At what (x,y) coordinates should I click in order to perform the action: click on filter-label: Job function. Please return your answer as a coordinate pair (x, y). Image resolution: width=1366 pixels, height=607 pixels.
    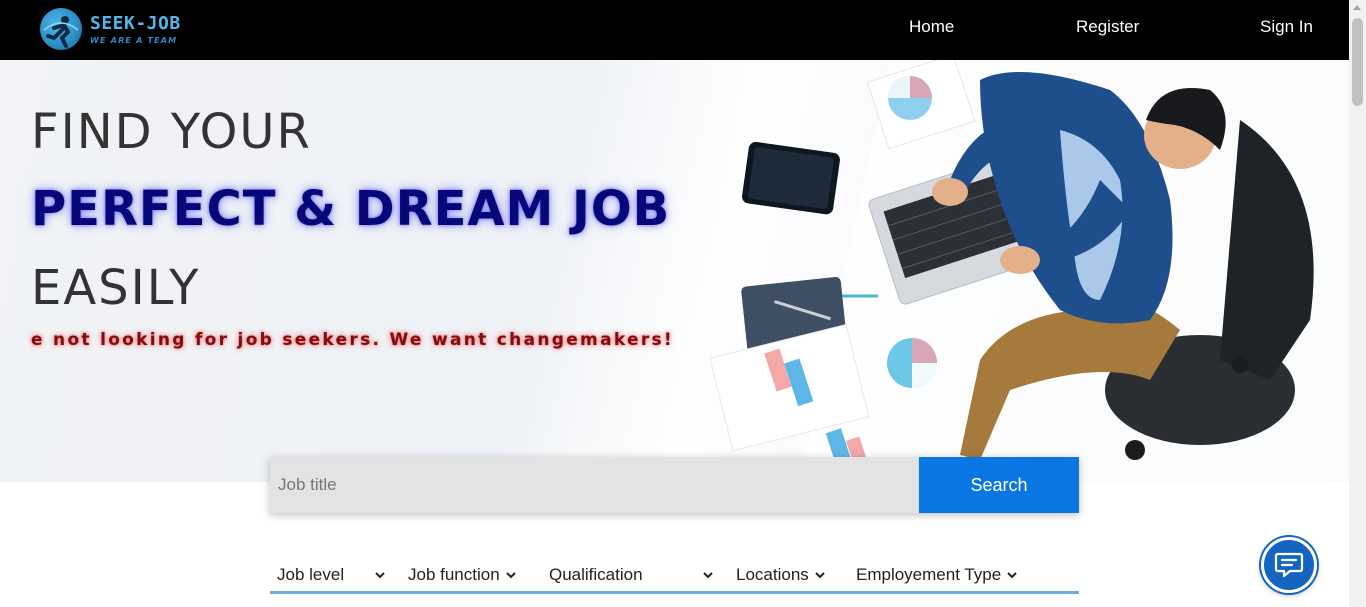
    Looking at the image, I should click on (454, 574).